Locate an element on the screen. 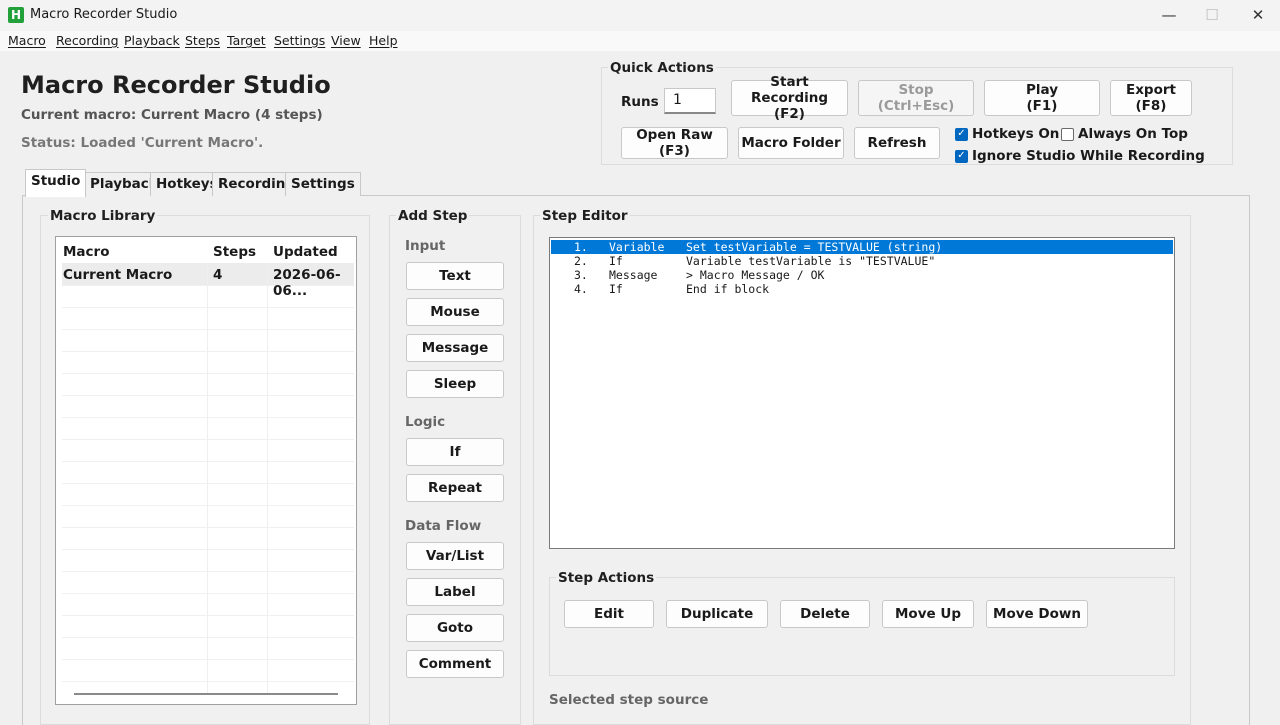 The height and width of the screenshot is (725, 1280). duplicate-step-button: Duplicate is located at coordinates (717, 614).